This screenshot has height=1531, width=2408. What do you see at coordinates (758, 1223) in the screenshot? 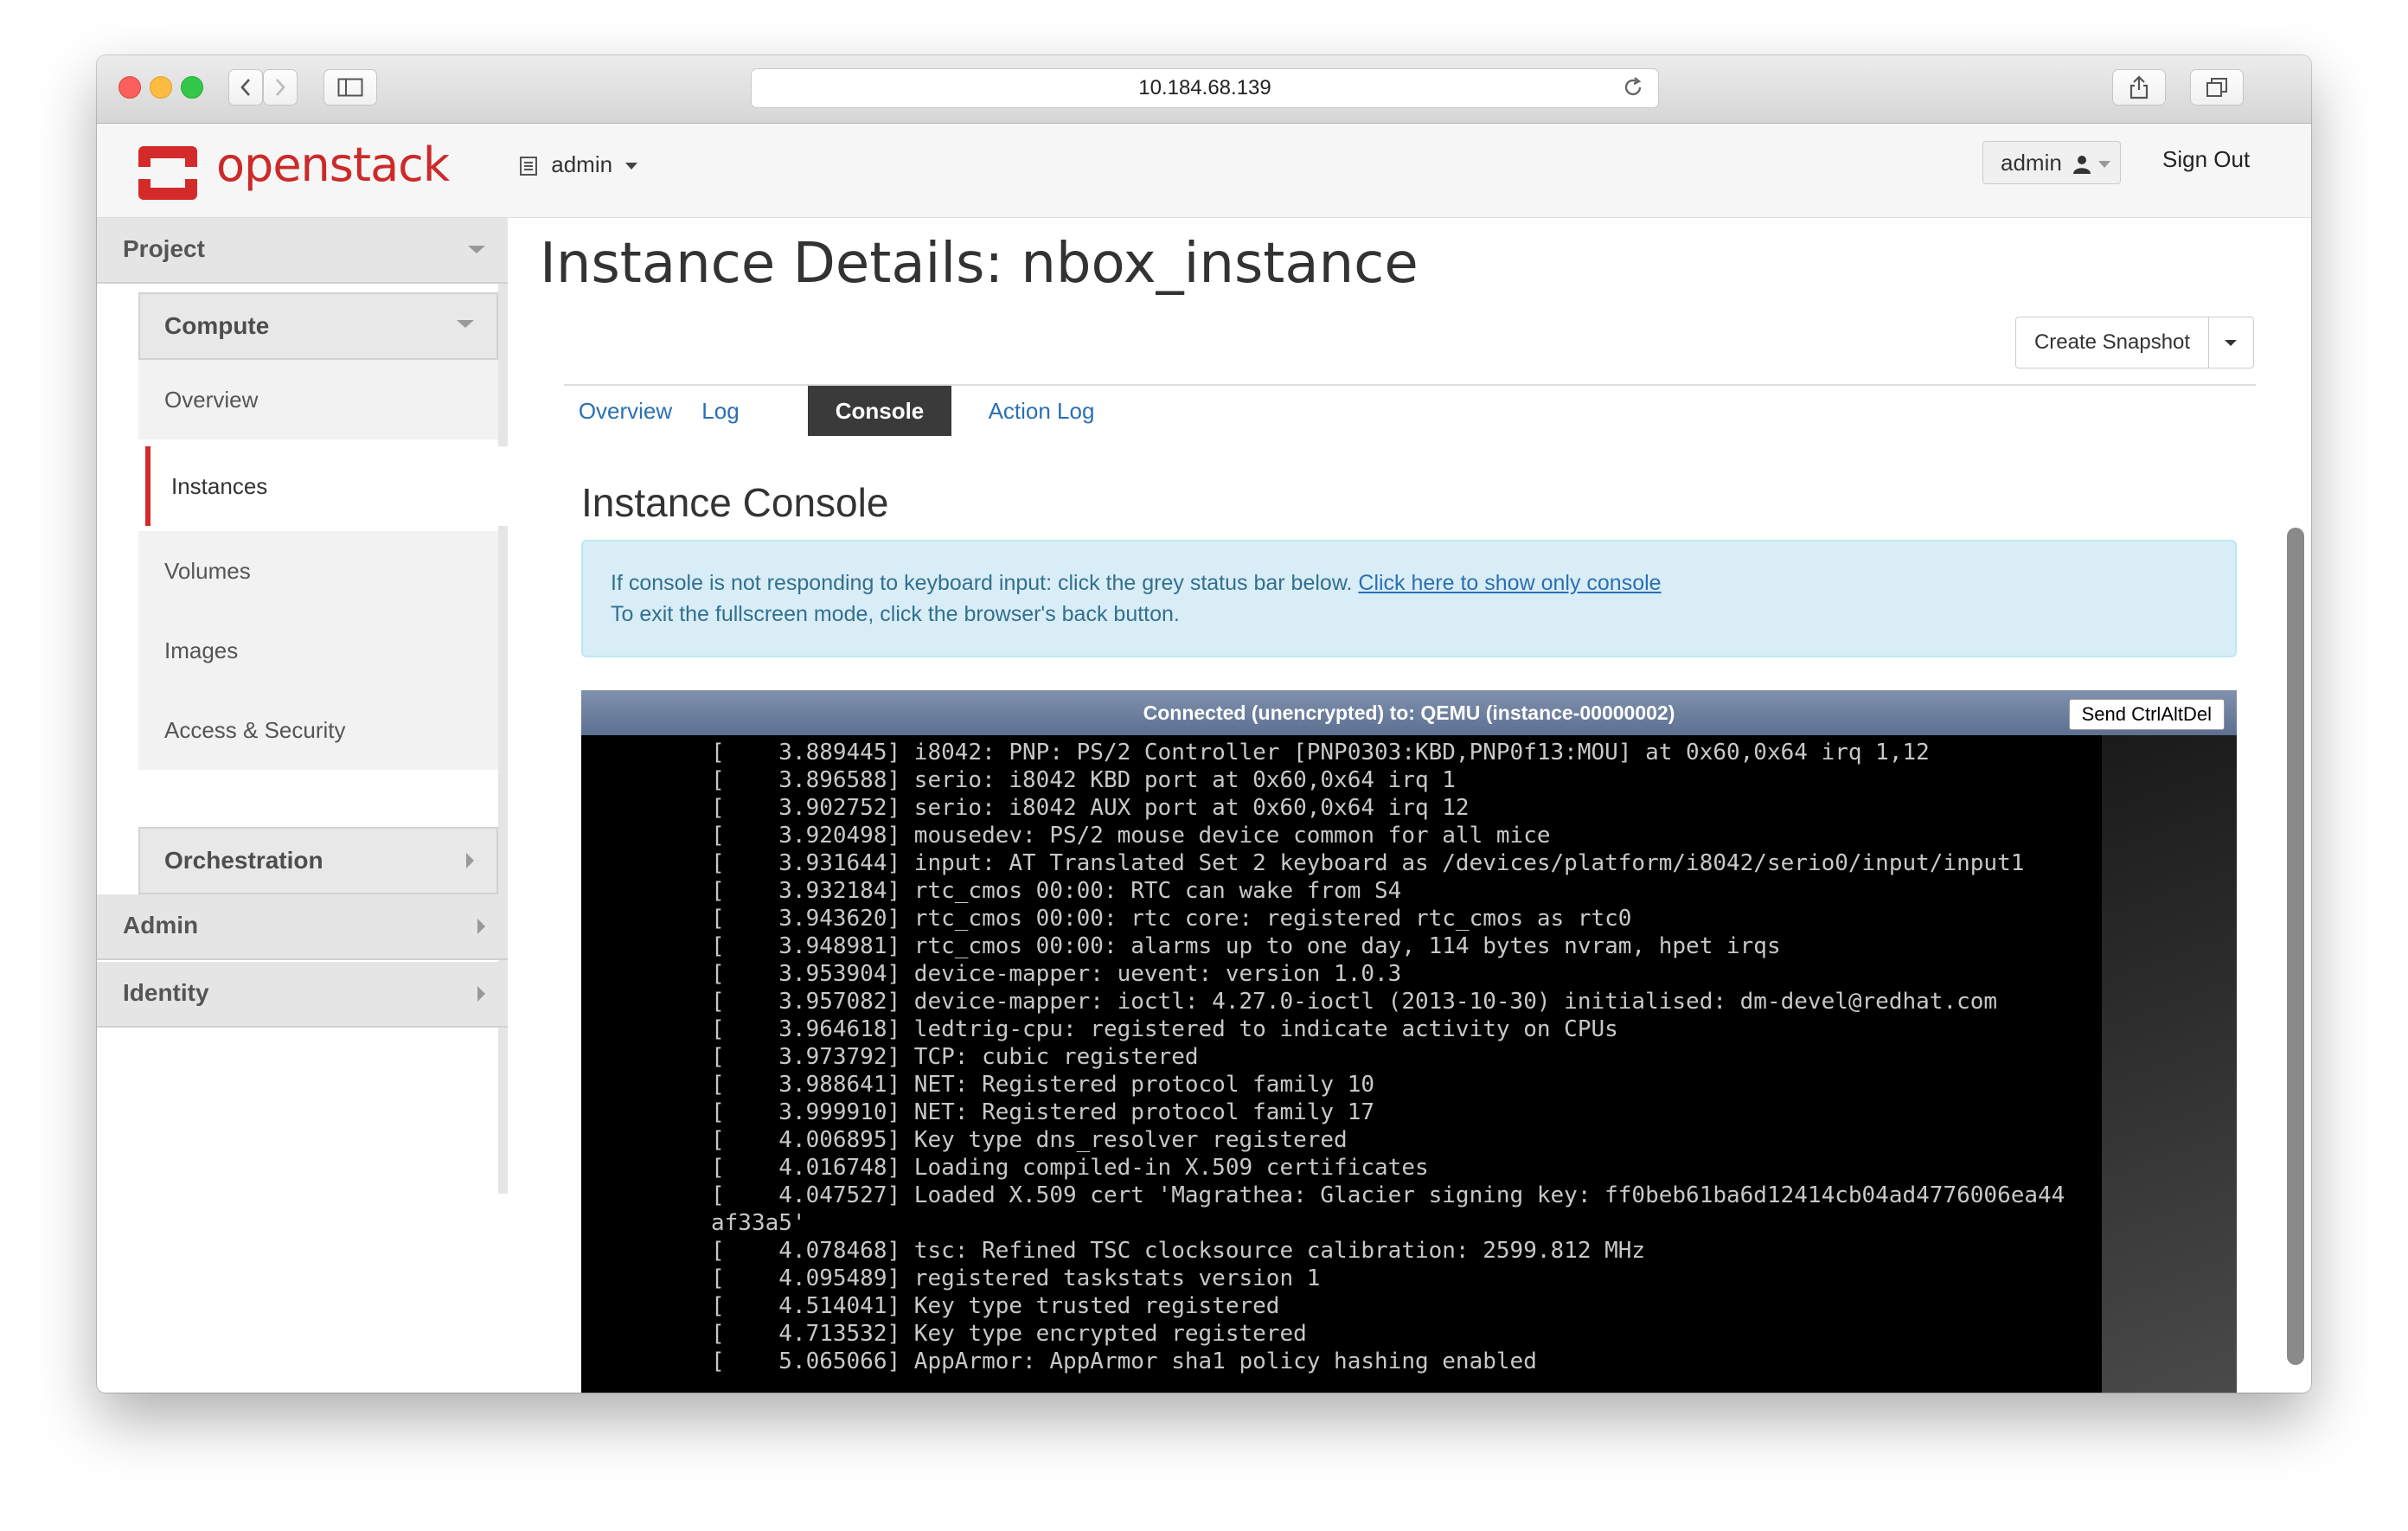
I see `console-line: af33a5'` at bounding box center [758, 1223].